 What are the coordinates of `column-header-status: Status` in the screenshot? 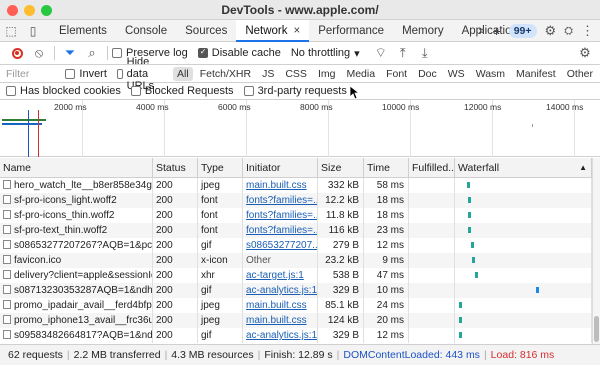 It's located at (175, 167).